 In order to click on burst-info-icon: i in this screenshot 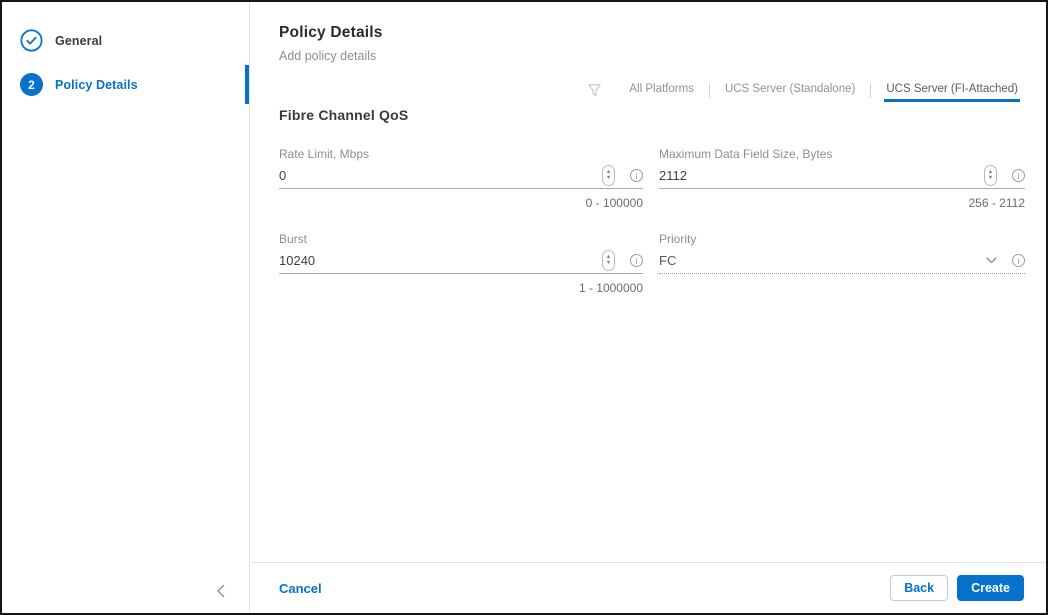, I will do `click(636, 260)`.